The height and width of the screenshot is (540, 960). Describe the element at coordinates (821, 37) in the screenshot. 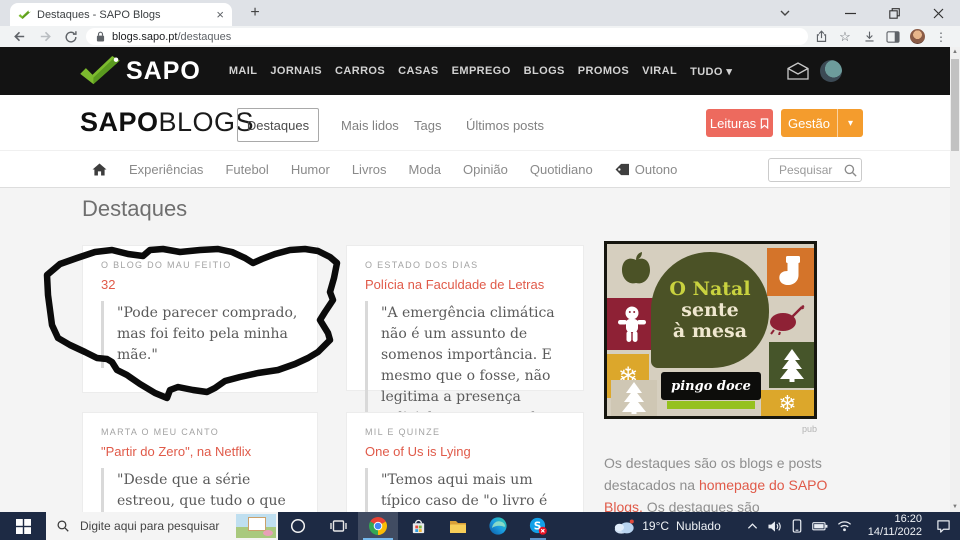

I see `share-icon` at that location.